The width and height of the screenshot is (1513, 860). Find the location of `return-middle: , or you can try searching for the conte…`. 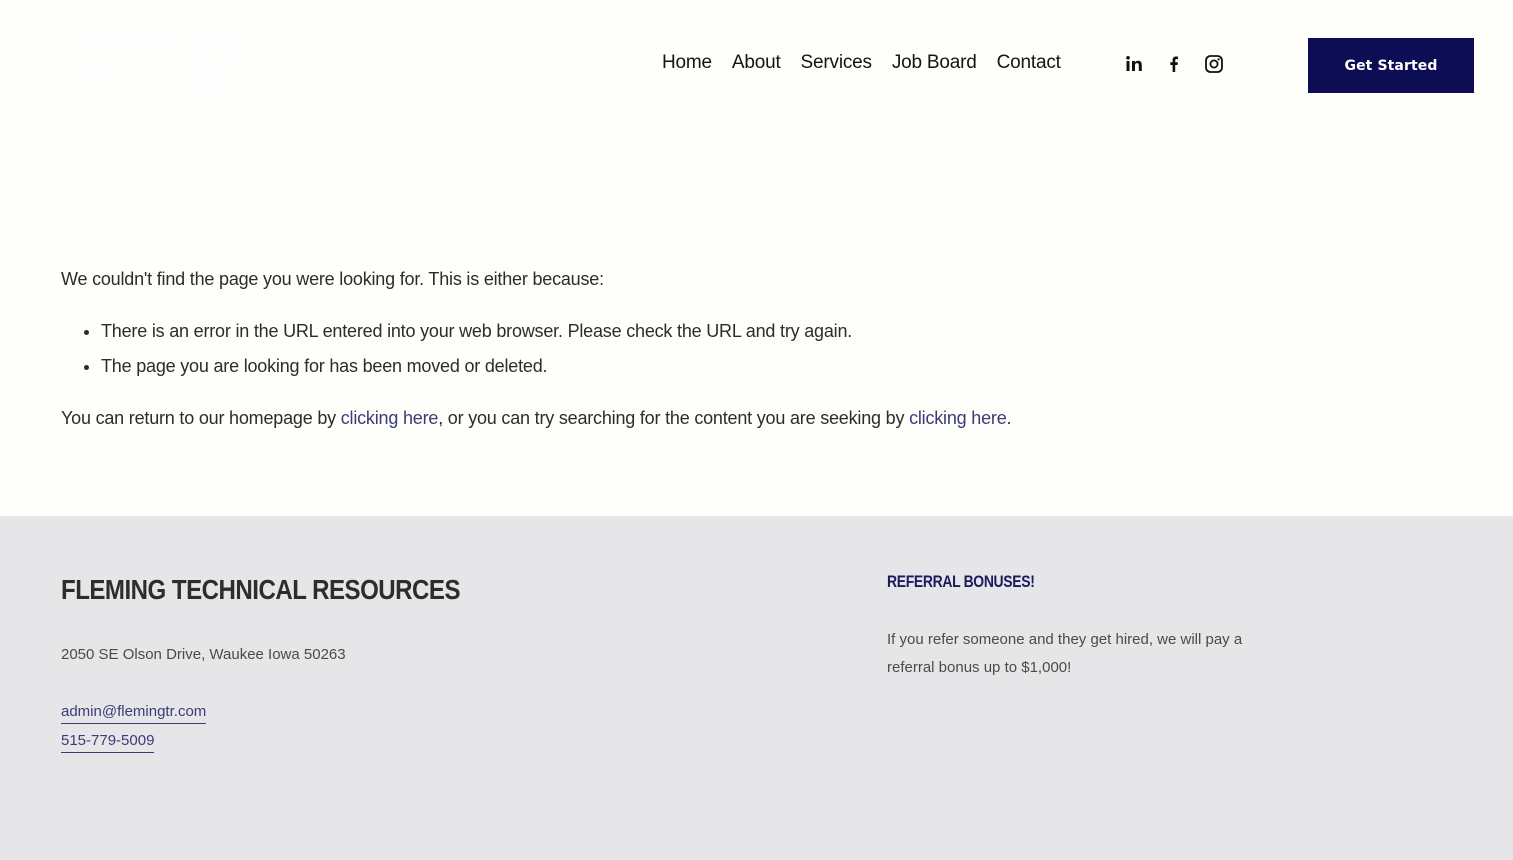

return-middle: , or you can try searching for the conte… is located at coordinates (674, 418).